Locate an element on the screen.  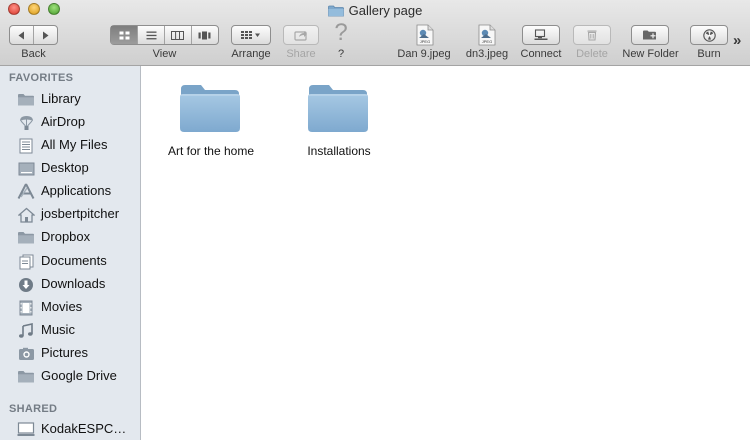
title-bar: Gallery page is located at coordinates (375, 10).